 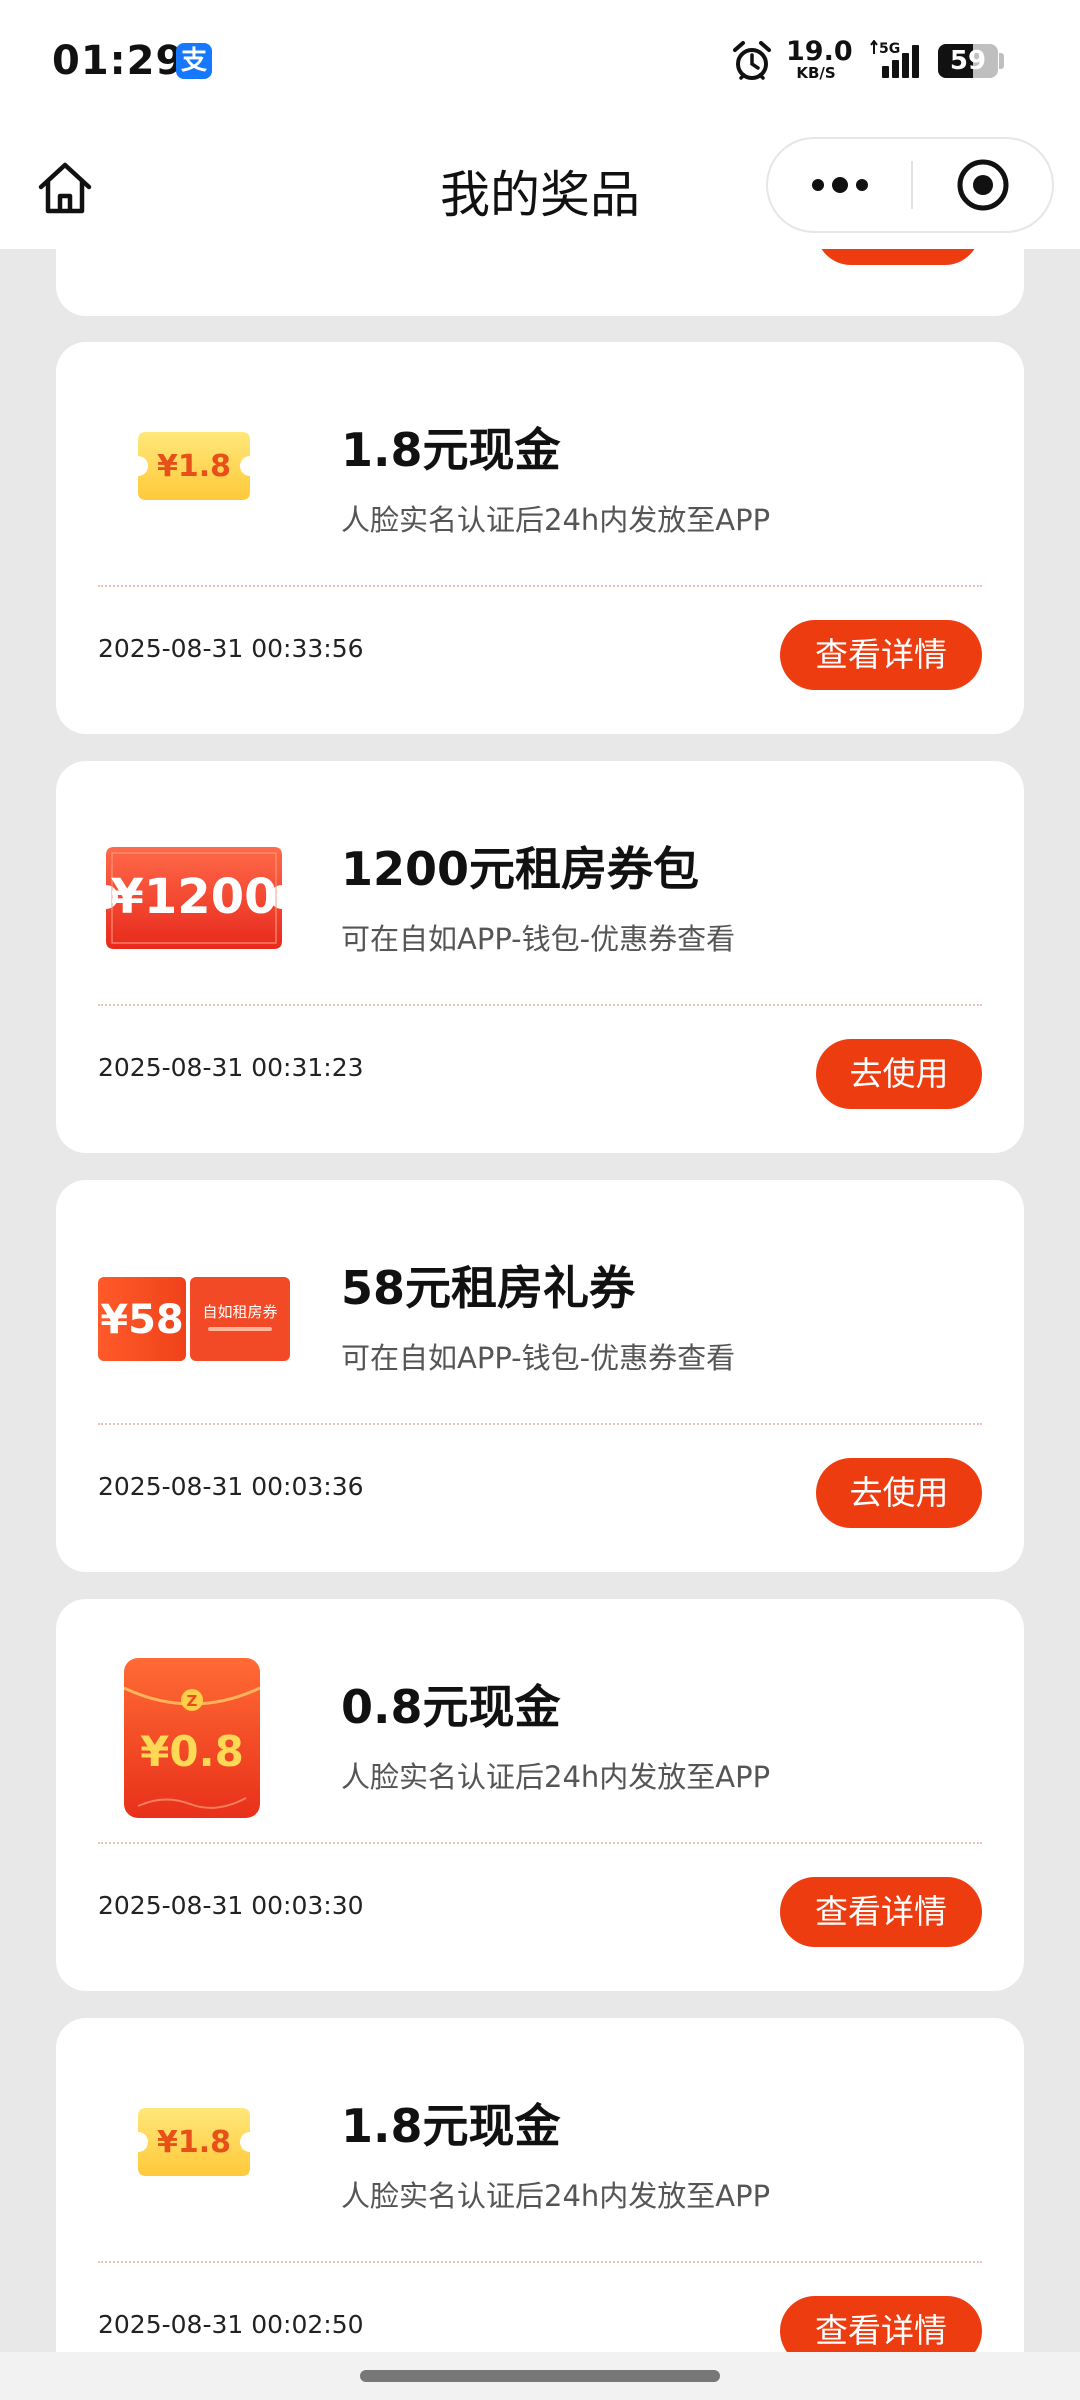 I want to click on red-envelope-badge: Z, so click(x=192, y=1701).